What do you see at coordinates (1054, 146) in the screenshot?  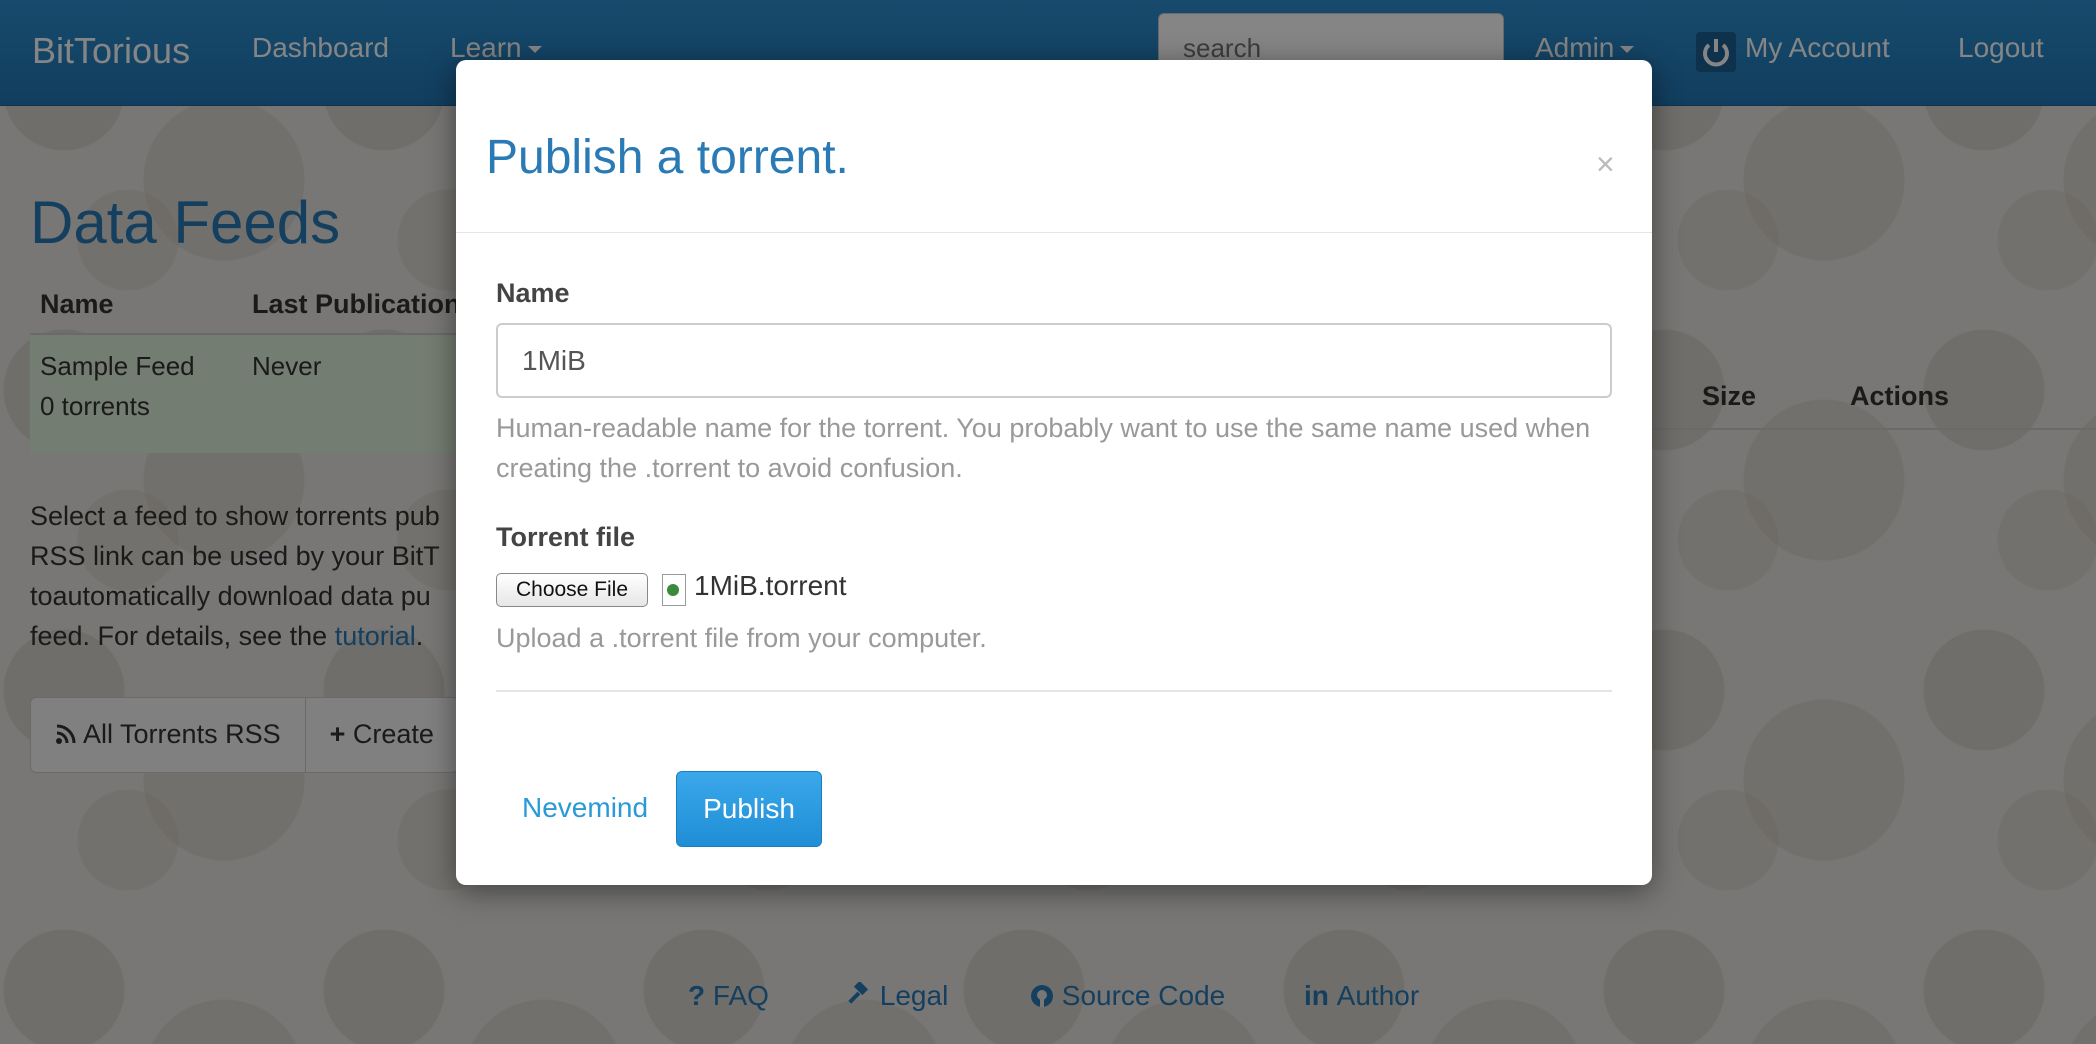 I see `modal-header: Publish a torrent. ×` at bounding box center [1054, 146].